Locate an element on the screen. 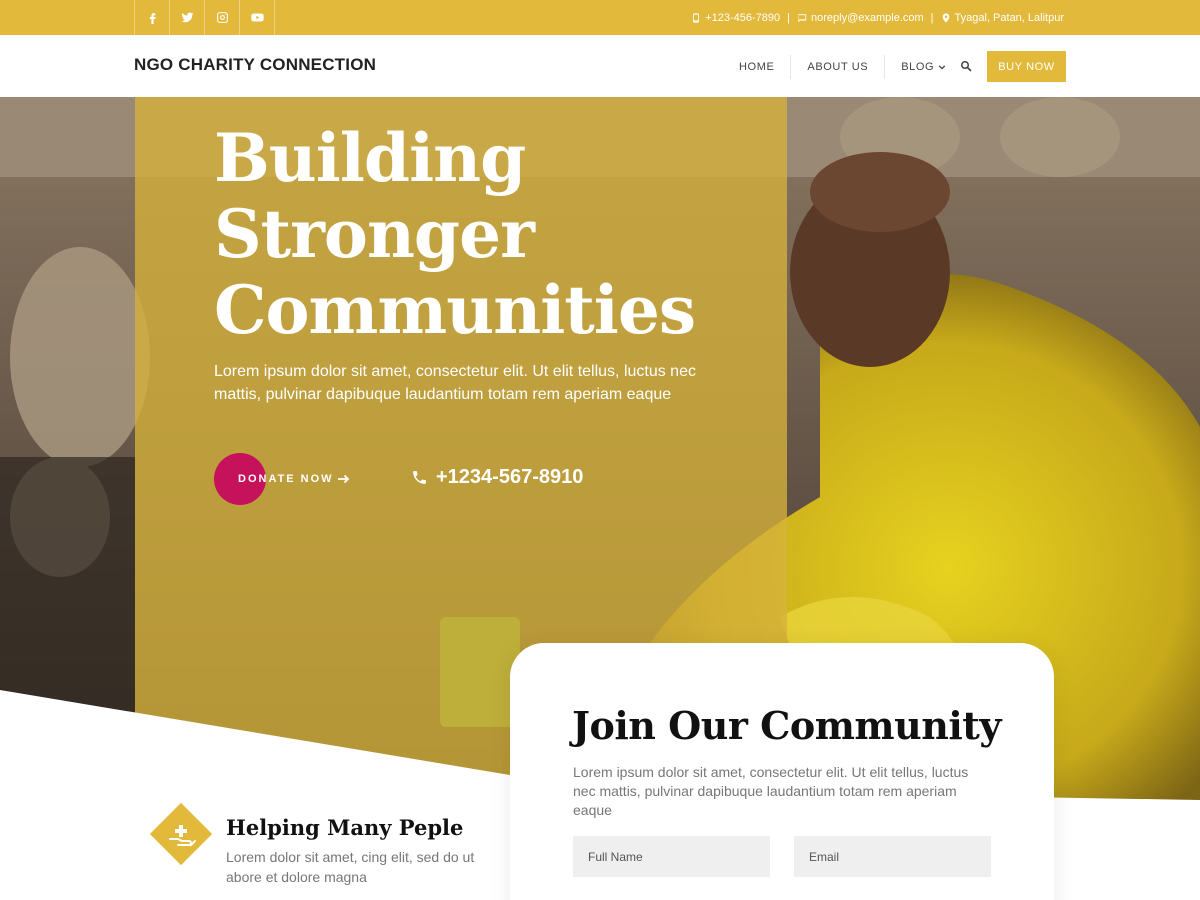 Image resolution: width=1200 pixels, height=900 pixels. donate-now-button: DONATE NOW is located at coordinates (282, 479).